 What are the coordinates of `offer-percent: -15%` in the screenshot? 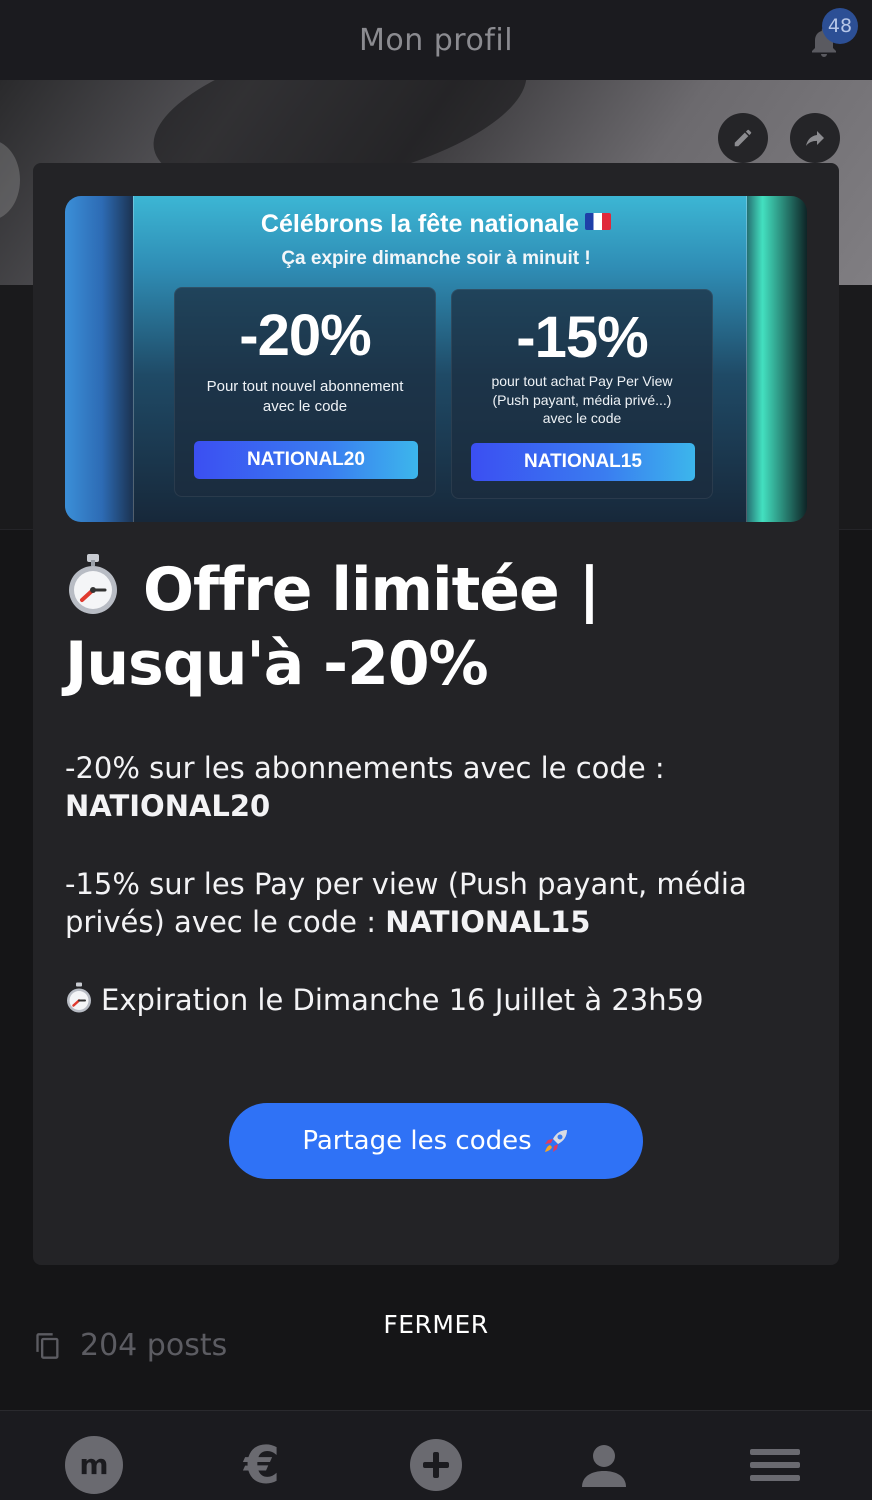 It's located at (582, 337).